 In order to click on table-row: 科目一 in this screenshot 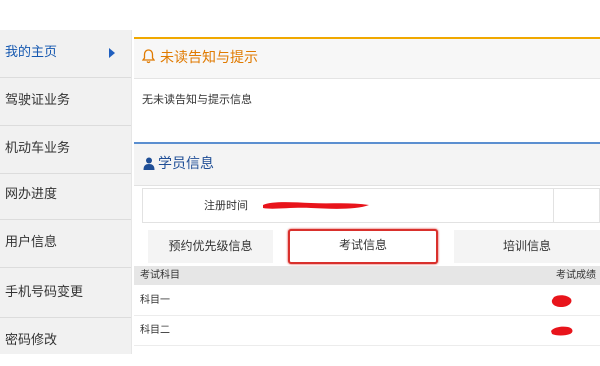, I will do `click(367, 301)`.